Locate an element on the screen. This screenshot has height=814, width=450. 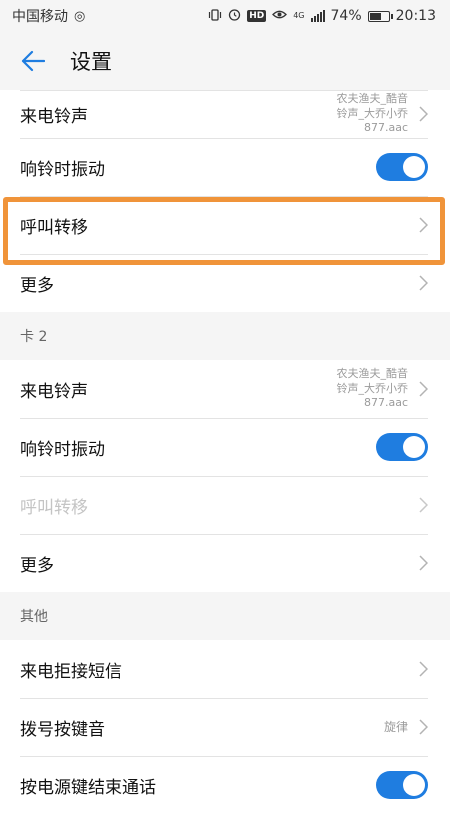
carrier-label: 中国移动 is located at coordinates (40, 17).